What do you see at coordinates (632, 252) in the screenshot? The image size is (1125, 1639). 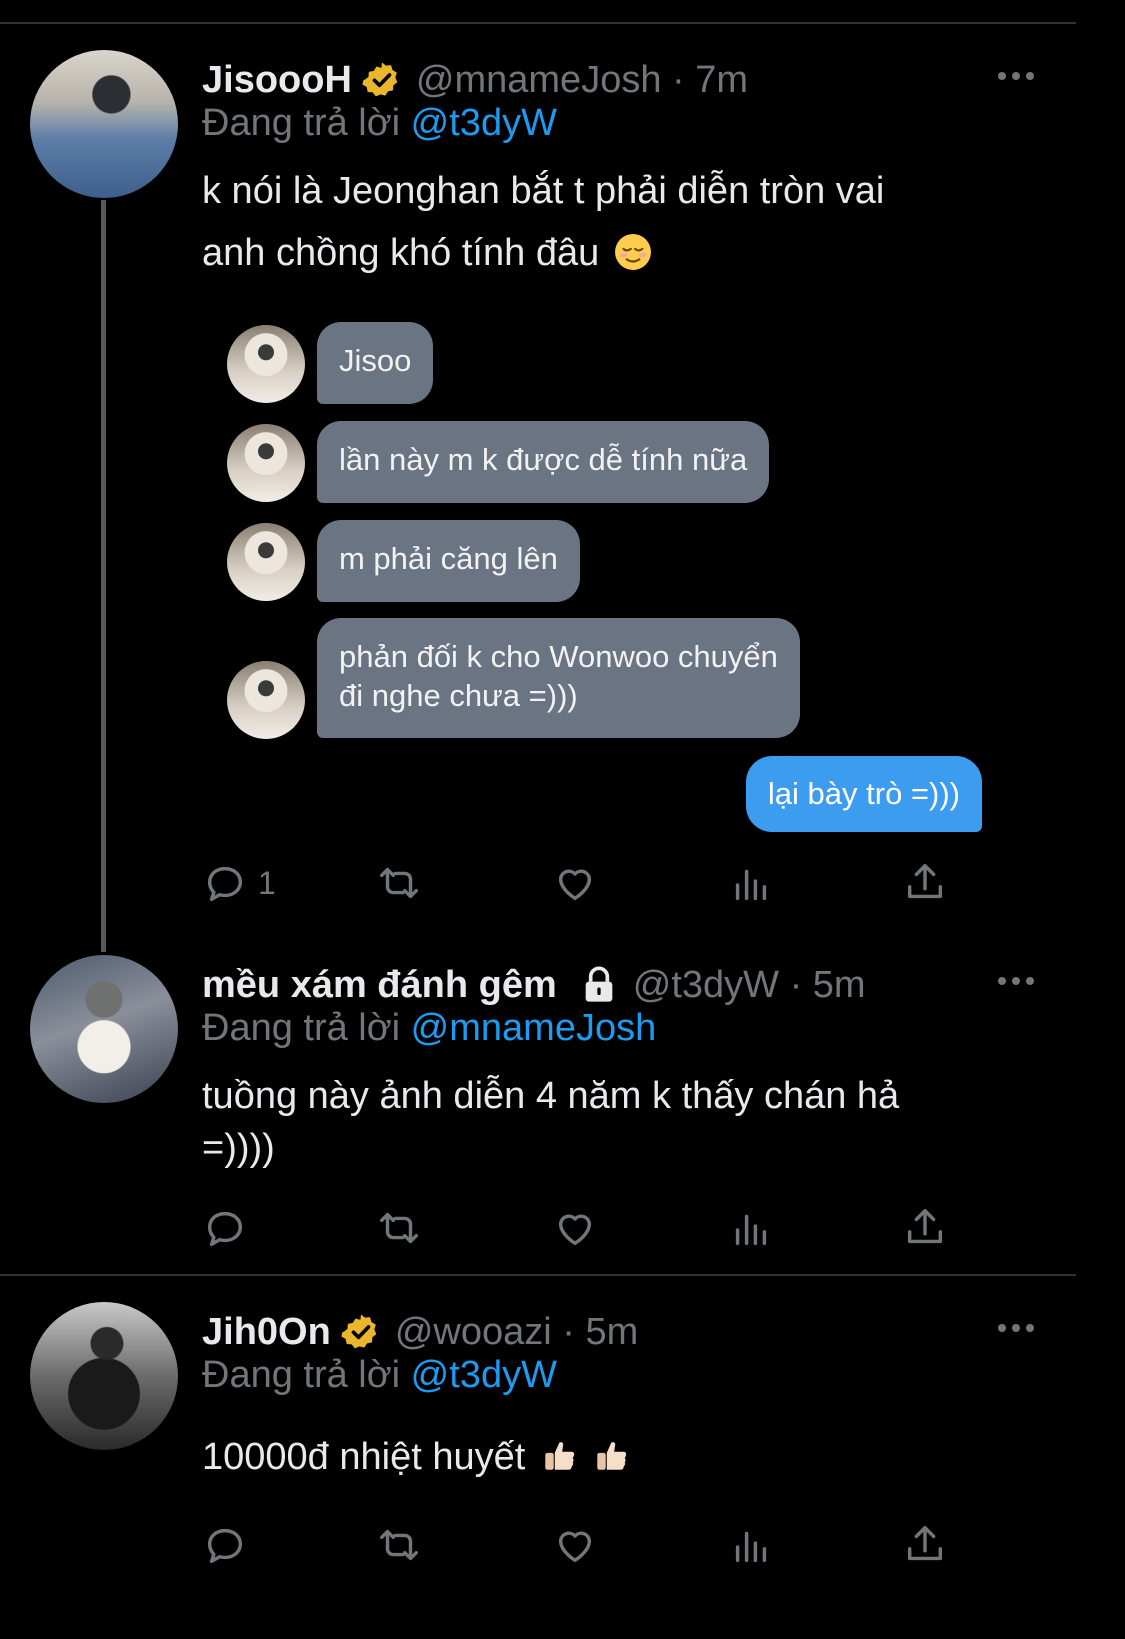 I see `relieved-face-icon` at bounding box center [632, 252].